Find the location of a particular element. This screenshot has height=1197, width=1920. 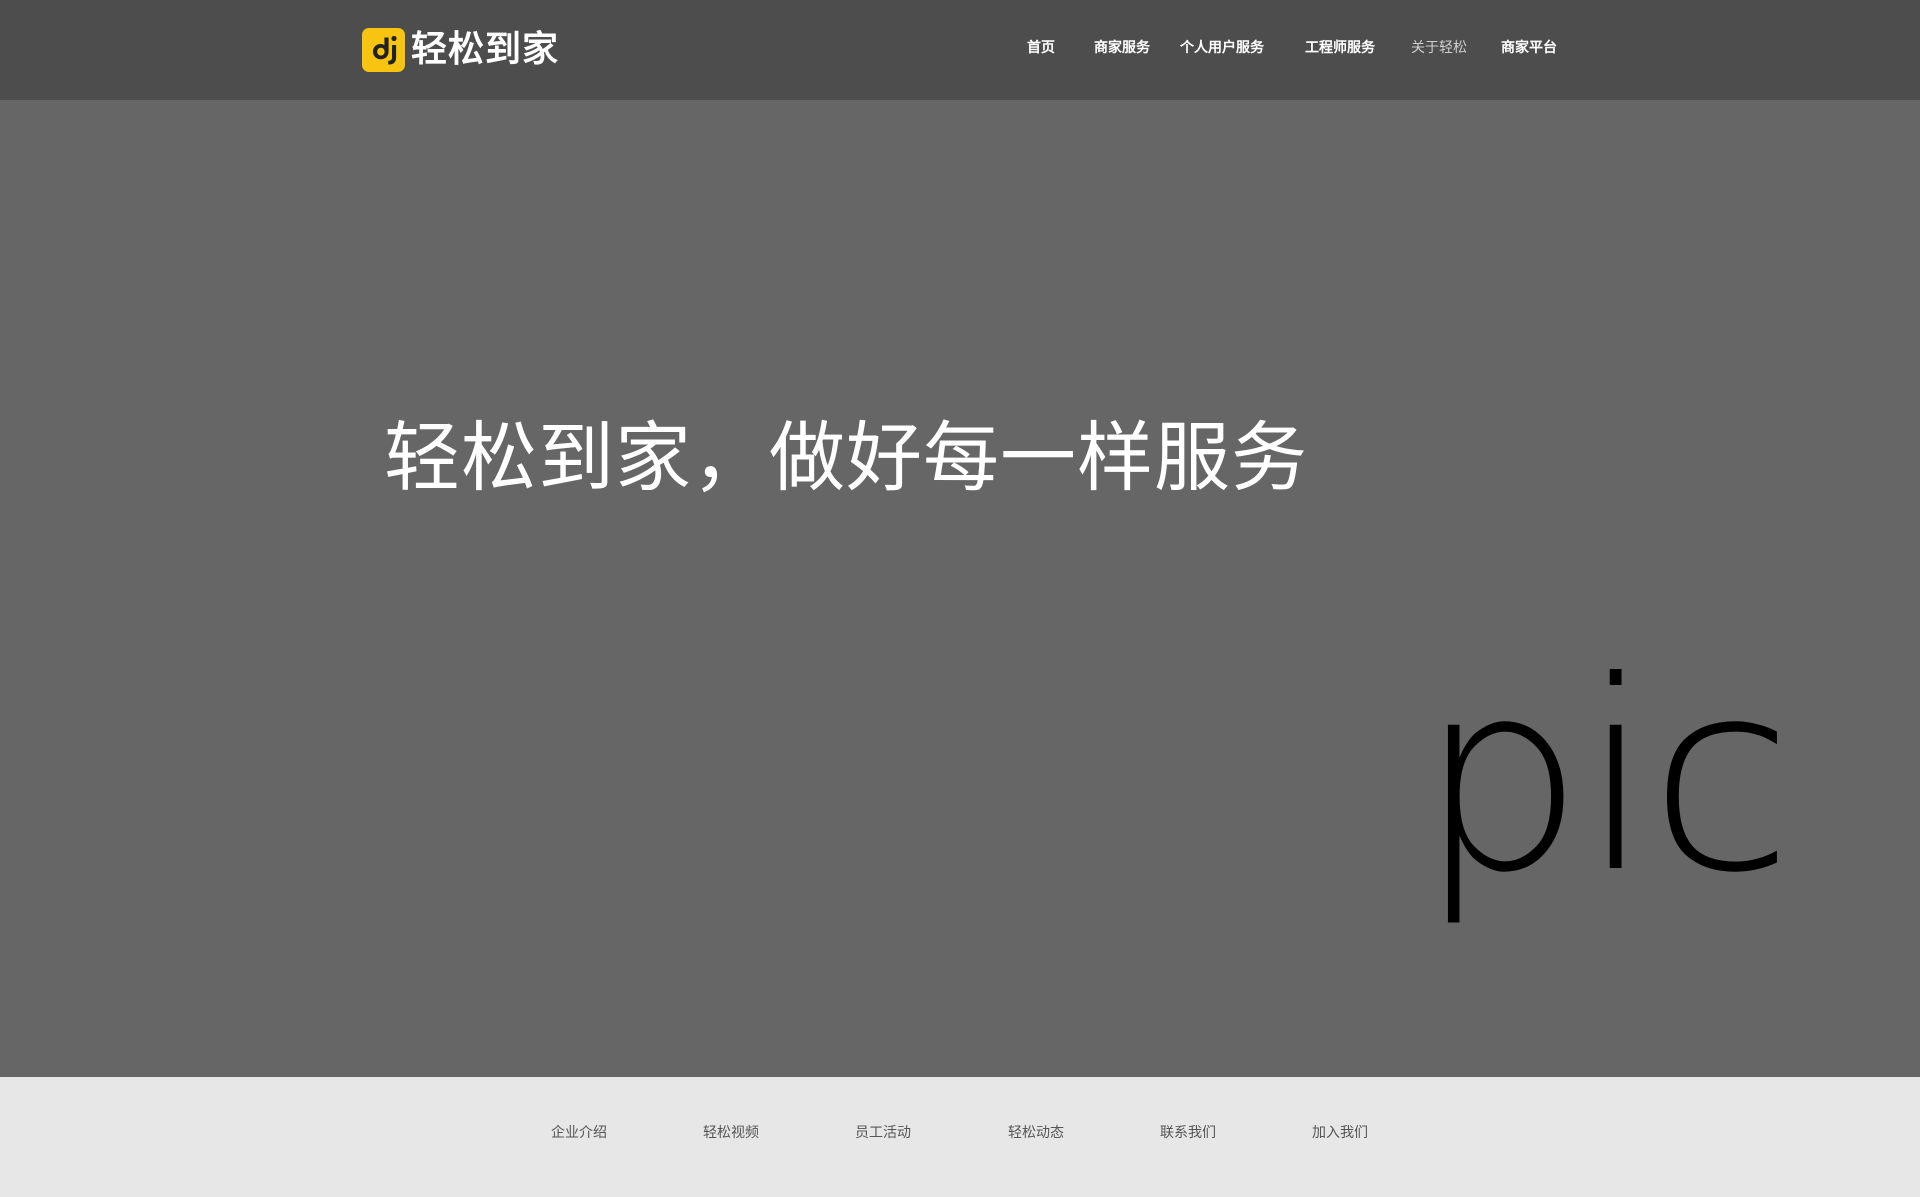

subnav-item-news: 轻松动态 is located at coordinates (1036, 1133).